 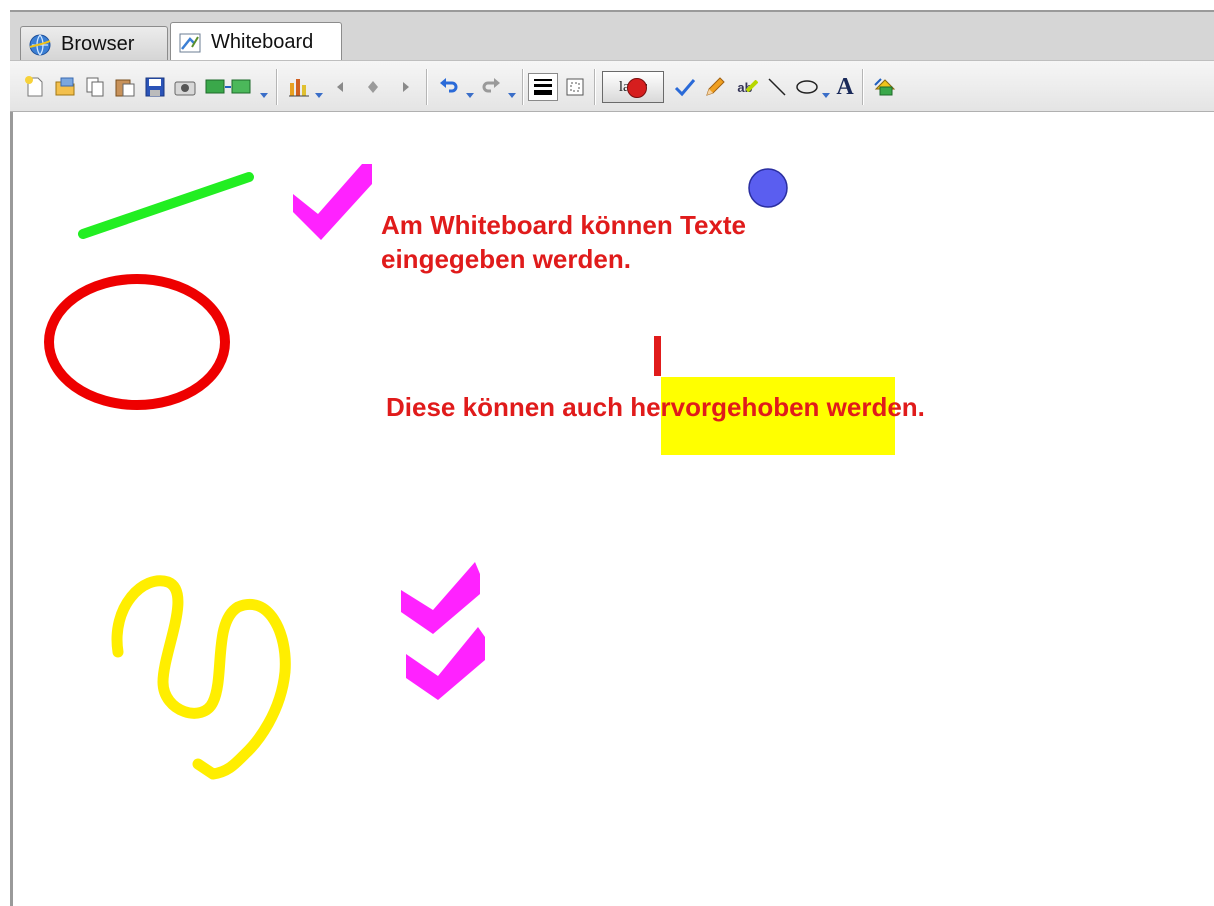 What do you see at coordinates (40, 45) in the screenshot?
I see `globe-icon` at bounding box center [40, 45].